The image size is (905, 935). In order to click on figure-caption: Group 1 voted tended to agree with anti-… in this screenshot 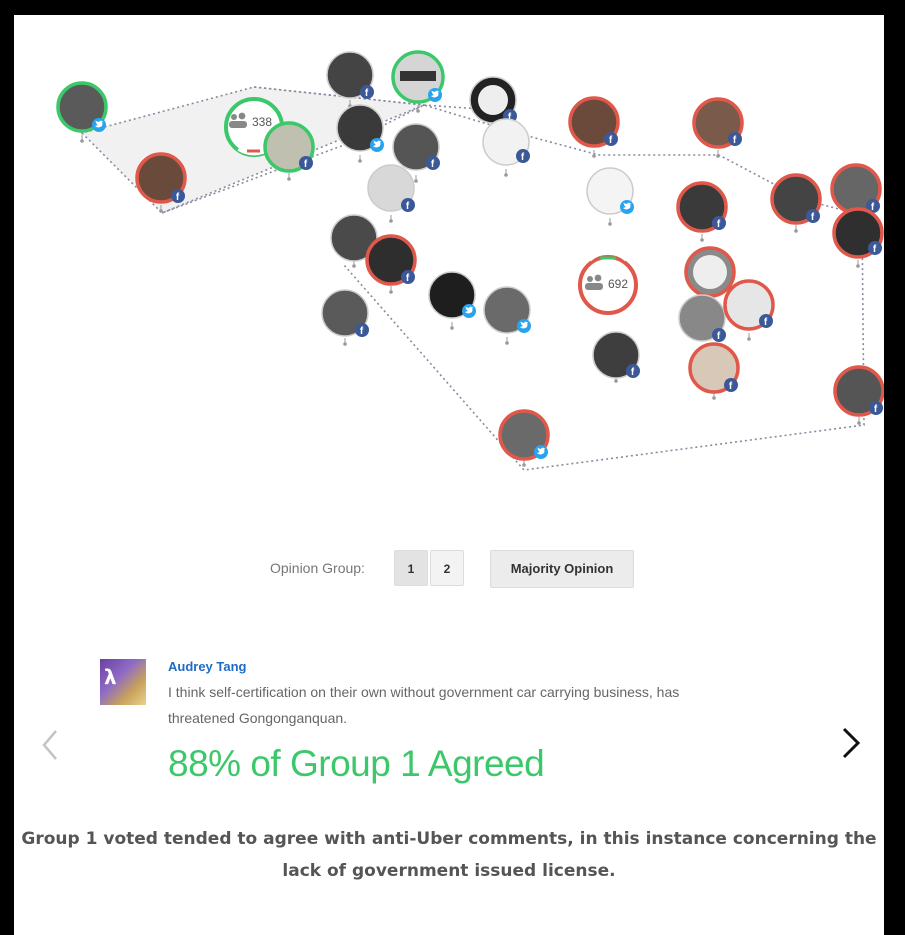, I will do `click(449, 855)`.